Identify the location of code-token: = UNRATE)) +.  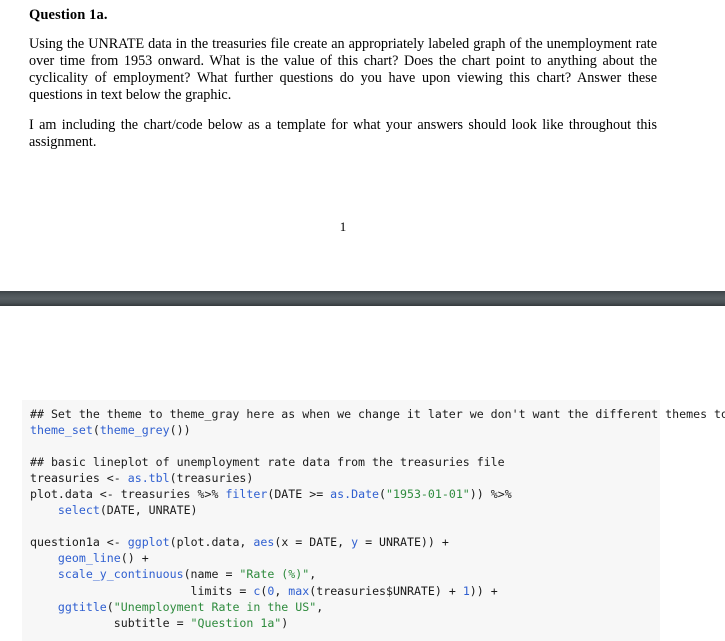
(403, 542).